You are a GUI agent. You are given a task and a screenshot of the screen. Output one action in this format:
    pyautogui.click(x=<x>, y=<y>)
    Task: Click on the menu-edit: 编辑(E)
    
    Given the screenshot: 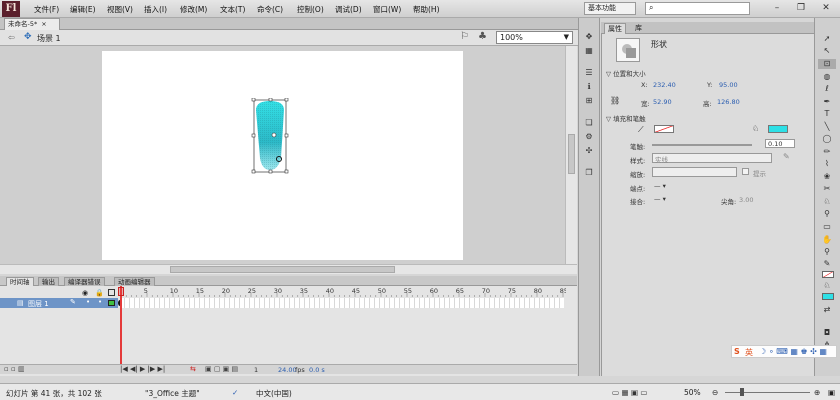 What is the action you would take?
    pyautogui.click(x=83, y=9)
    